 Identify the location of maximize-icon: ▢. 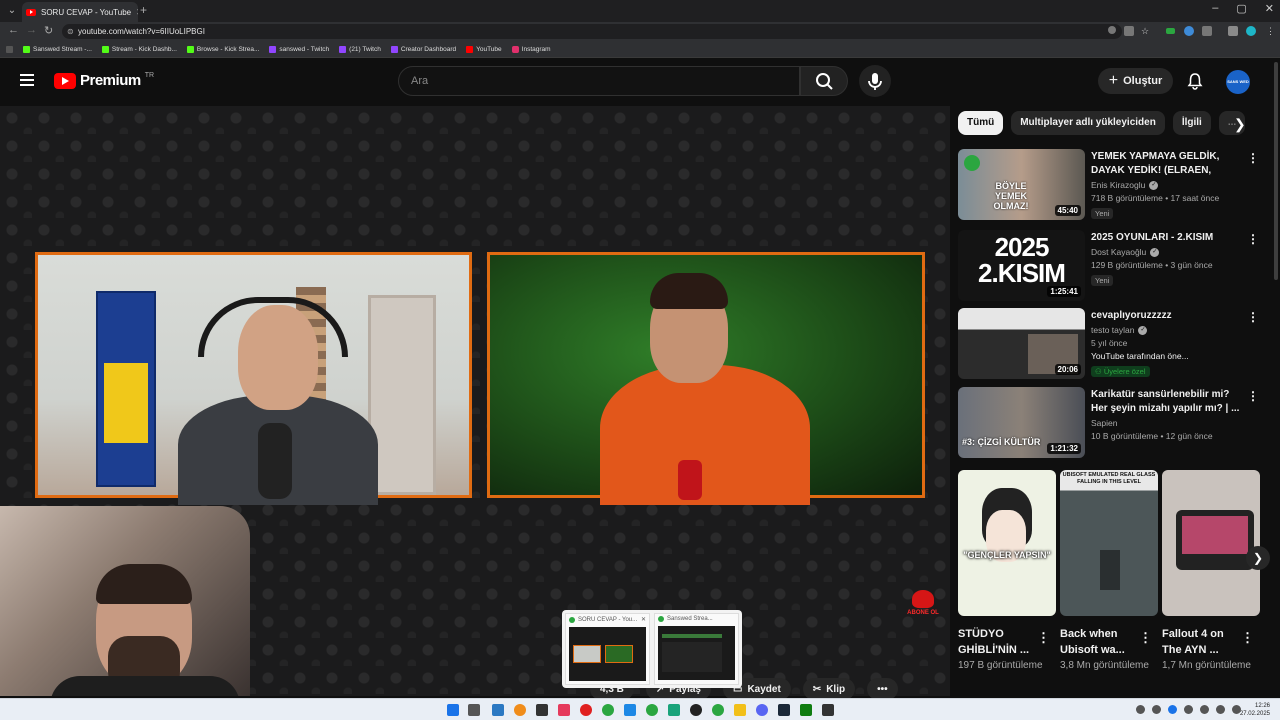
(1241, 8).